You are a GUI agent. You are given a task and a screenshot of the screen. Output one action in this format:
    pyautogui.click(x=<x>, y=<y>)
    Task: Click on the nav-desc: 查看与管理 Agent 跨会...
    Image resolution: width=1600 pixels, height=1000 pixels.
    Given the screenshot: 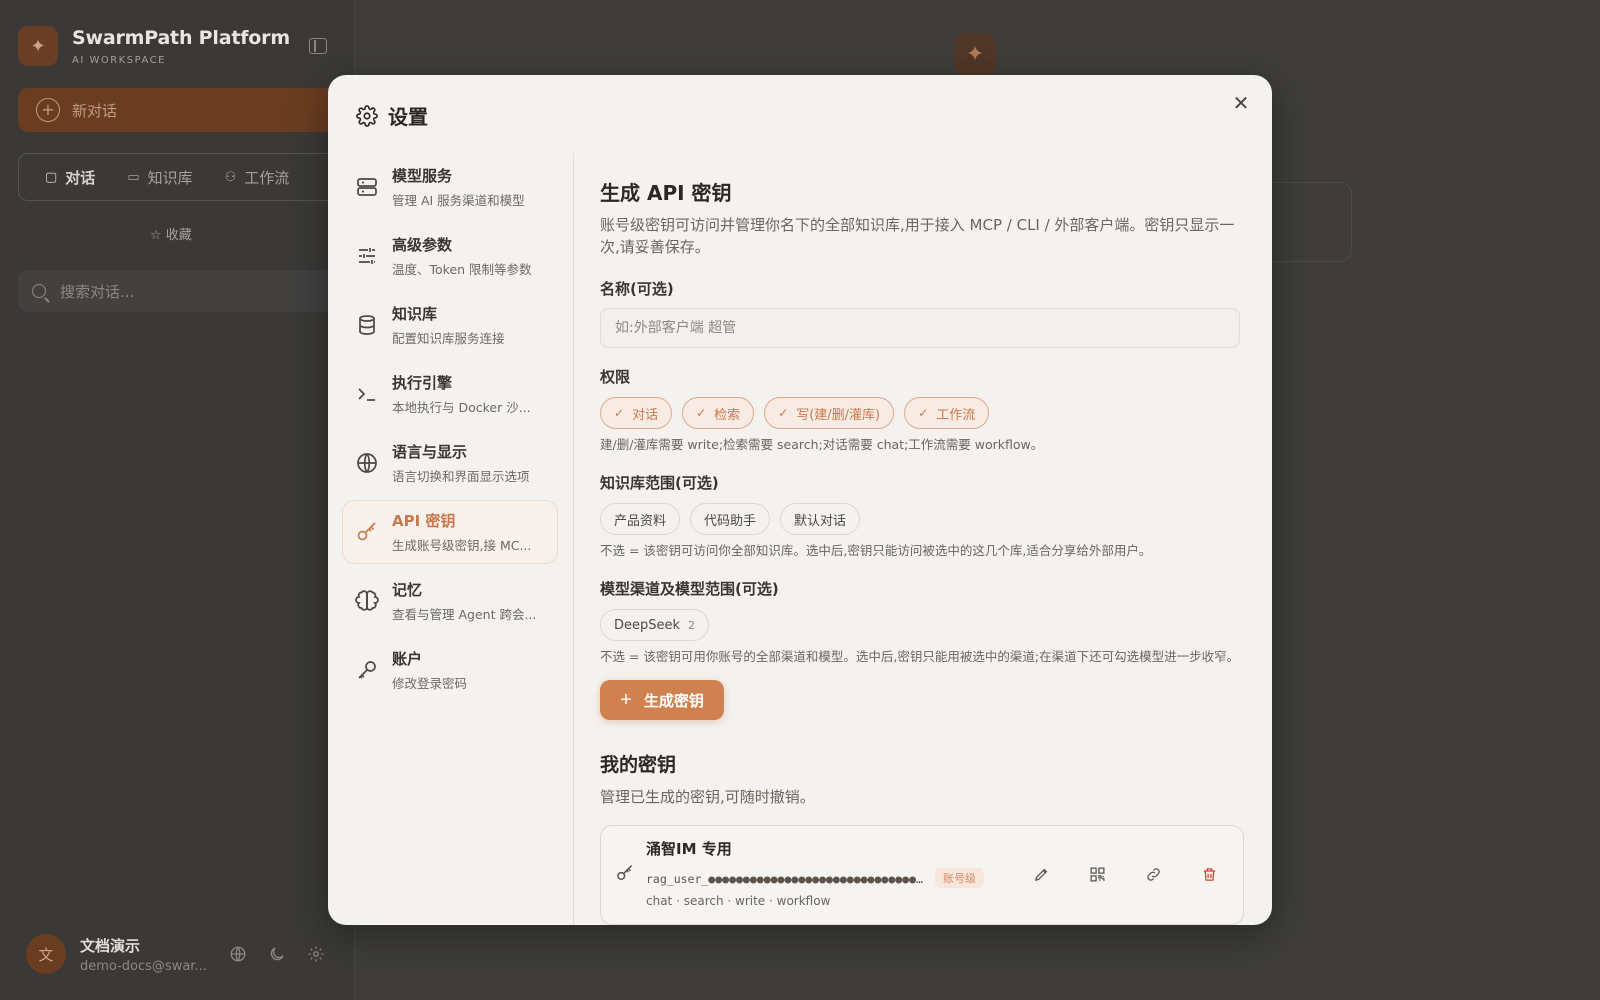 What is the action you would take?
    pyautogui.click(x=464, y=614)
    